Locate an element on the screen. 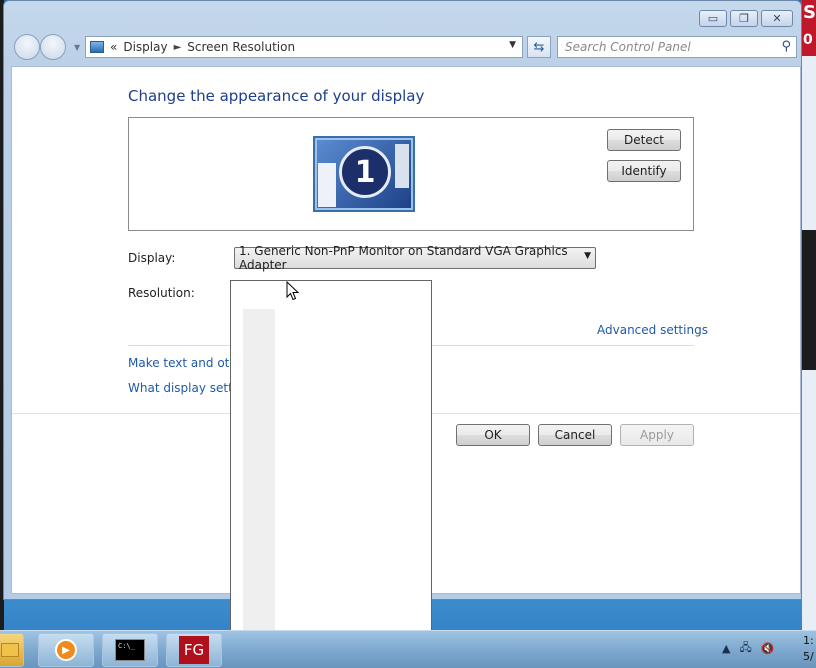 The height and width of the screenshot is (668, 816). refresh-button: ⇆ is located at coordinates (539, 47).